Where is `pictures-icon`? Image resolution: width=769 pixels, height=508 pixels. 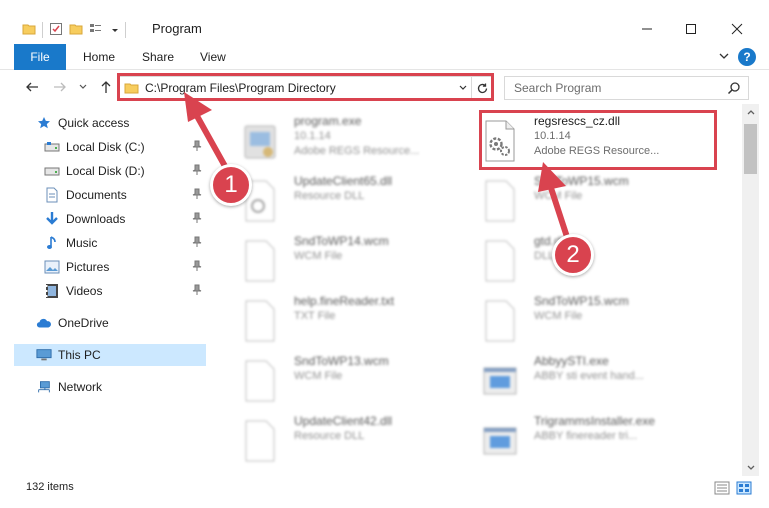 pictures-icon is located at coordinates (52, 267).